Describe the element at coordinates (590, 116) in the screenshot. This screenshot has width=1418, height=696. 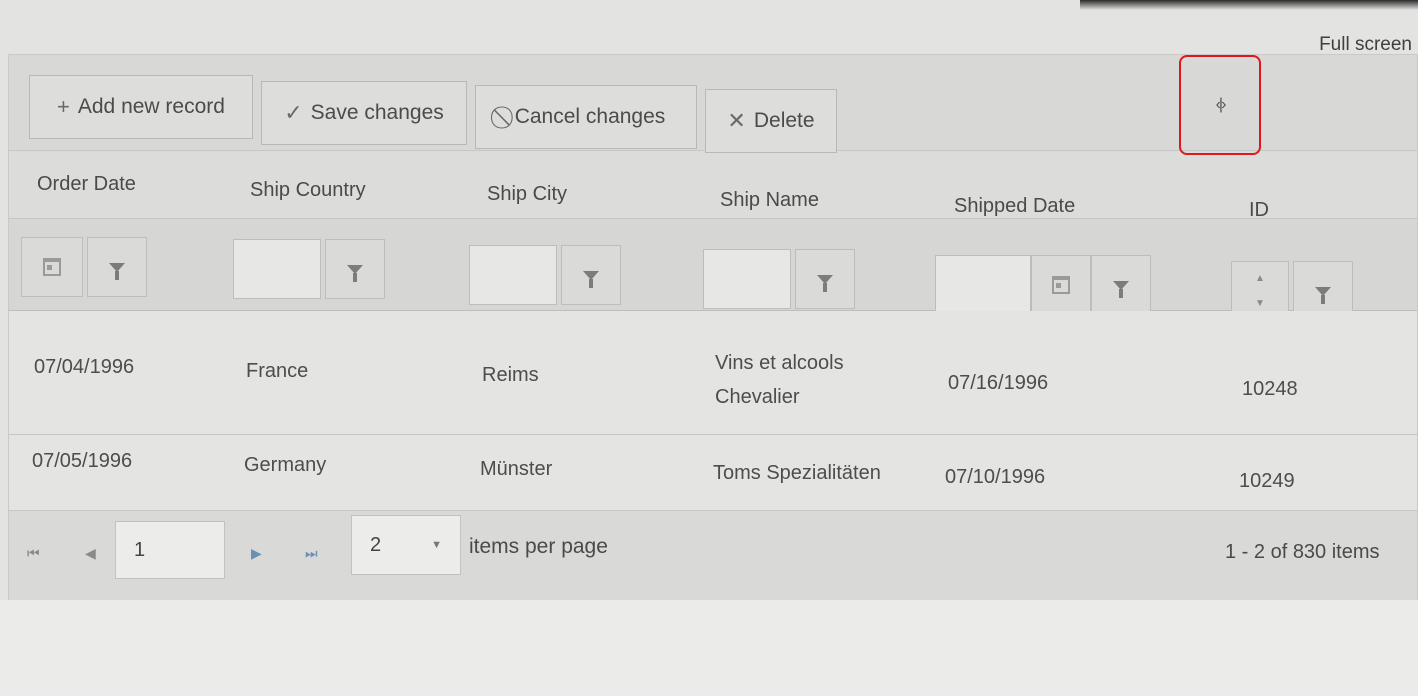
I see `cancel-label: Cancel changes` at that location.